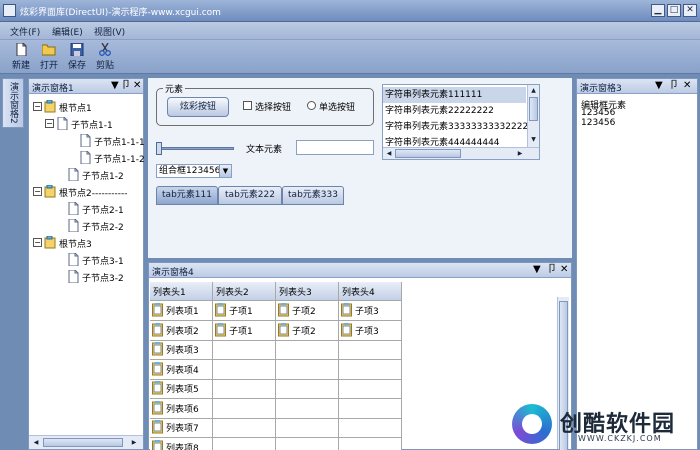 The width and height of the screenshot is (700, 450). What do you see at coordinates (187, 195) in the screenshot?
I see `tab-1: tab元素111` at bounding box center [187, 195].